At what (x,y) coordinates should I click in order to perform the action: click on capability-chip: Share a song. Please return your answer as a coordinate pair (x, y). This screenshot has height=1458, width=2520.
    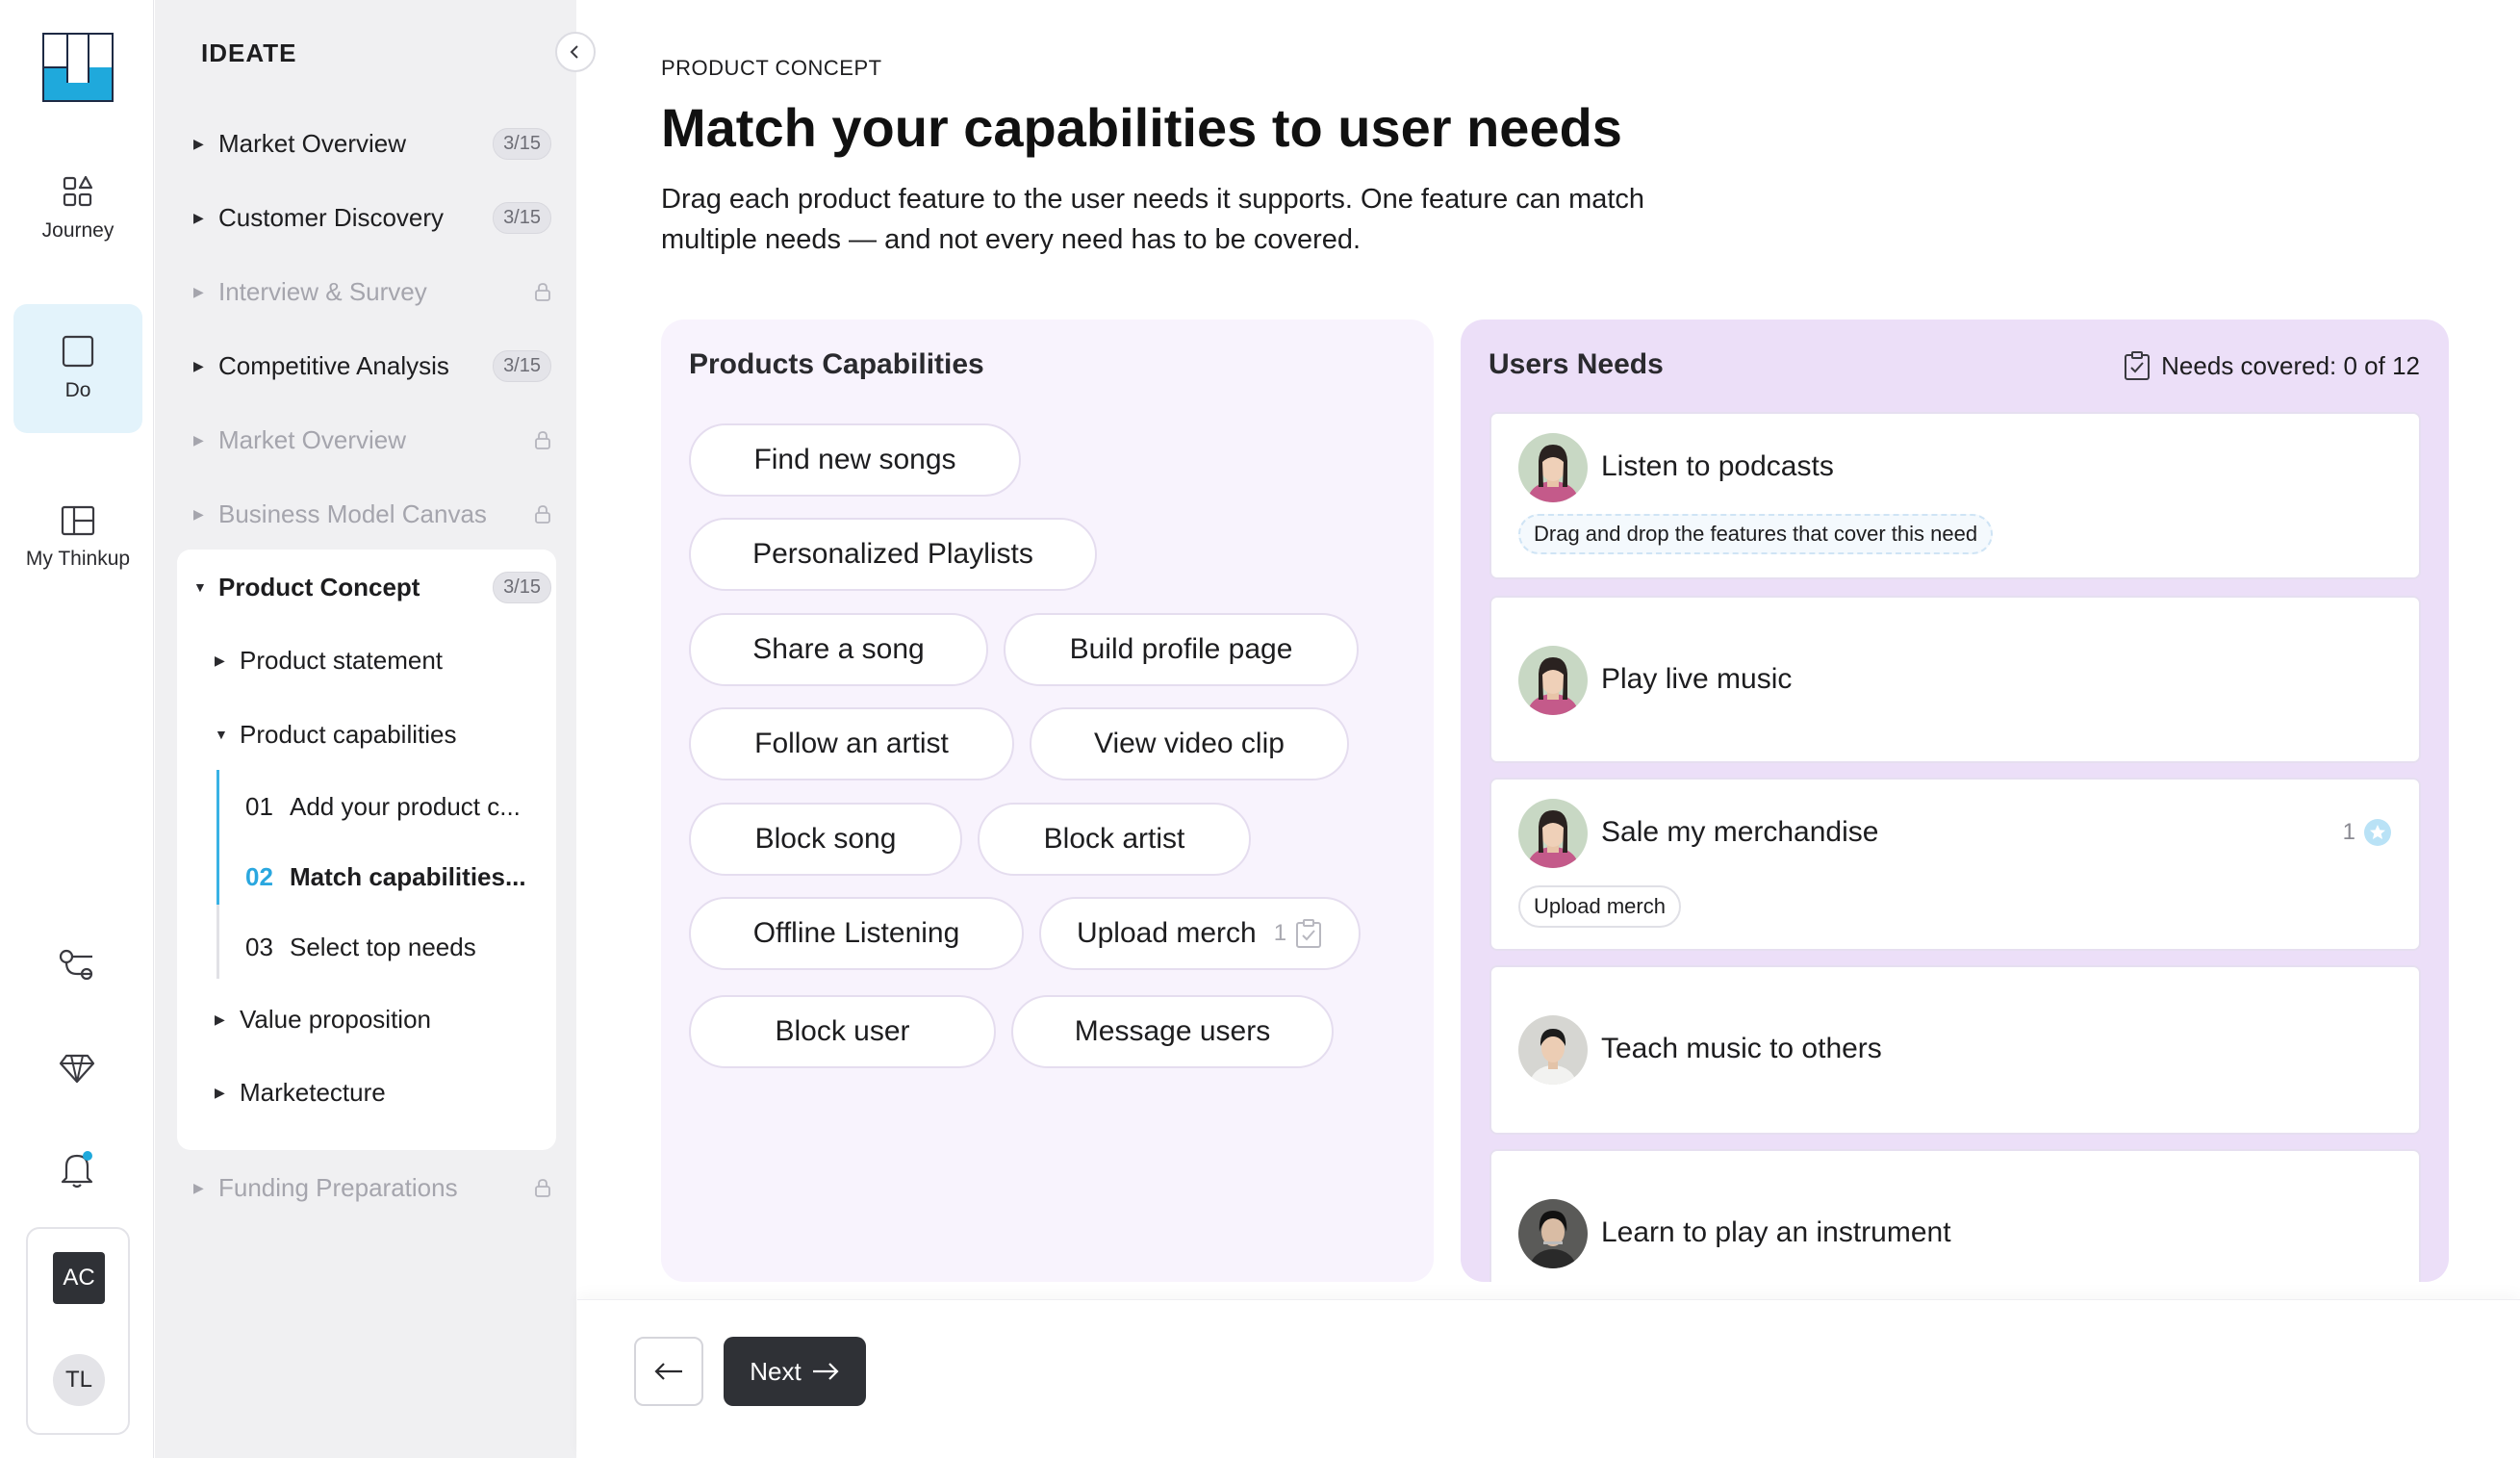
    Looking at the image, I should click on (839, 649).